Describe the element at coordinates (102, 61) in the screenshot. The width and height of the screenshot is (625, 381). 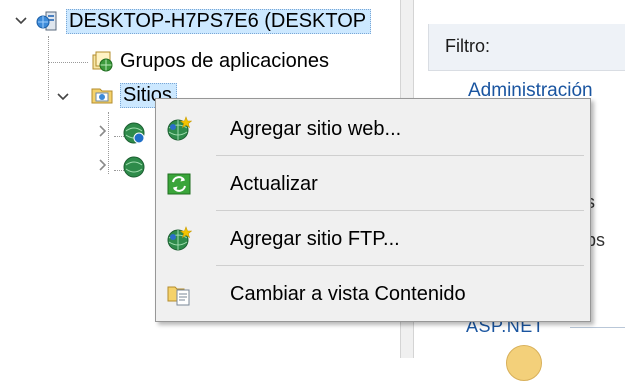
I see `app-pools-icon` at that location.